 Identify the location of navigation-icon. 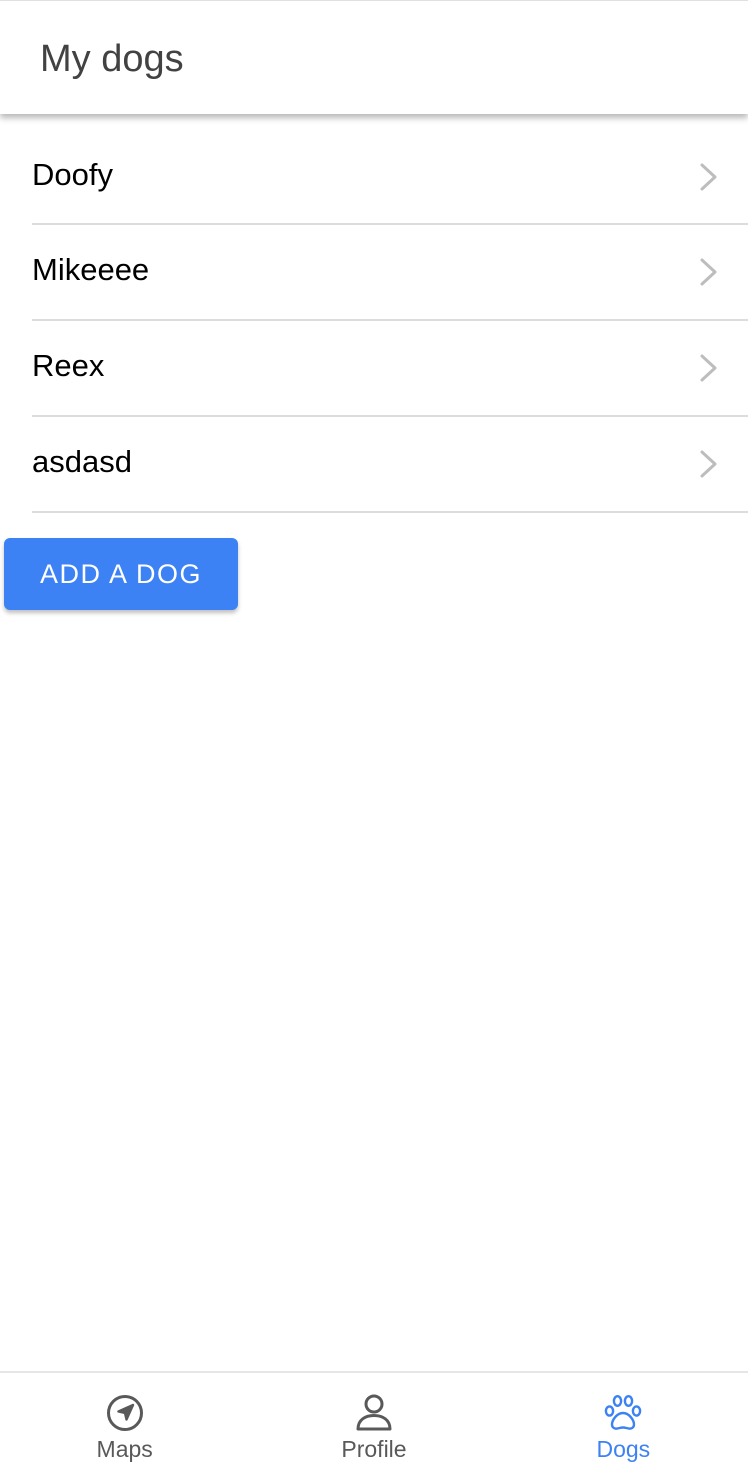
(124, 1413).